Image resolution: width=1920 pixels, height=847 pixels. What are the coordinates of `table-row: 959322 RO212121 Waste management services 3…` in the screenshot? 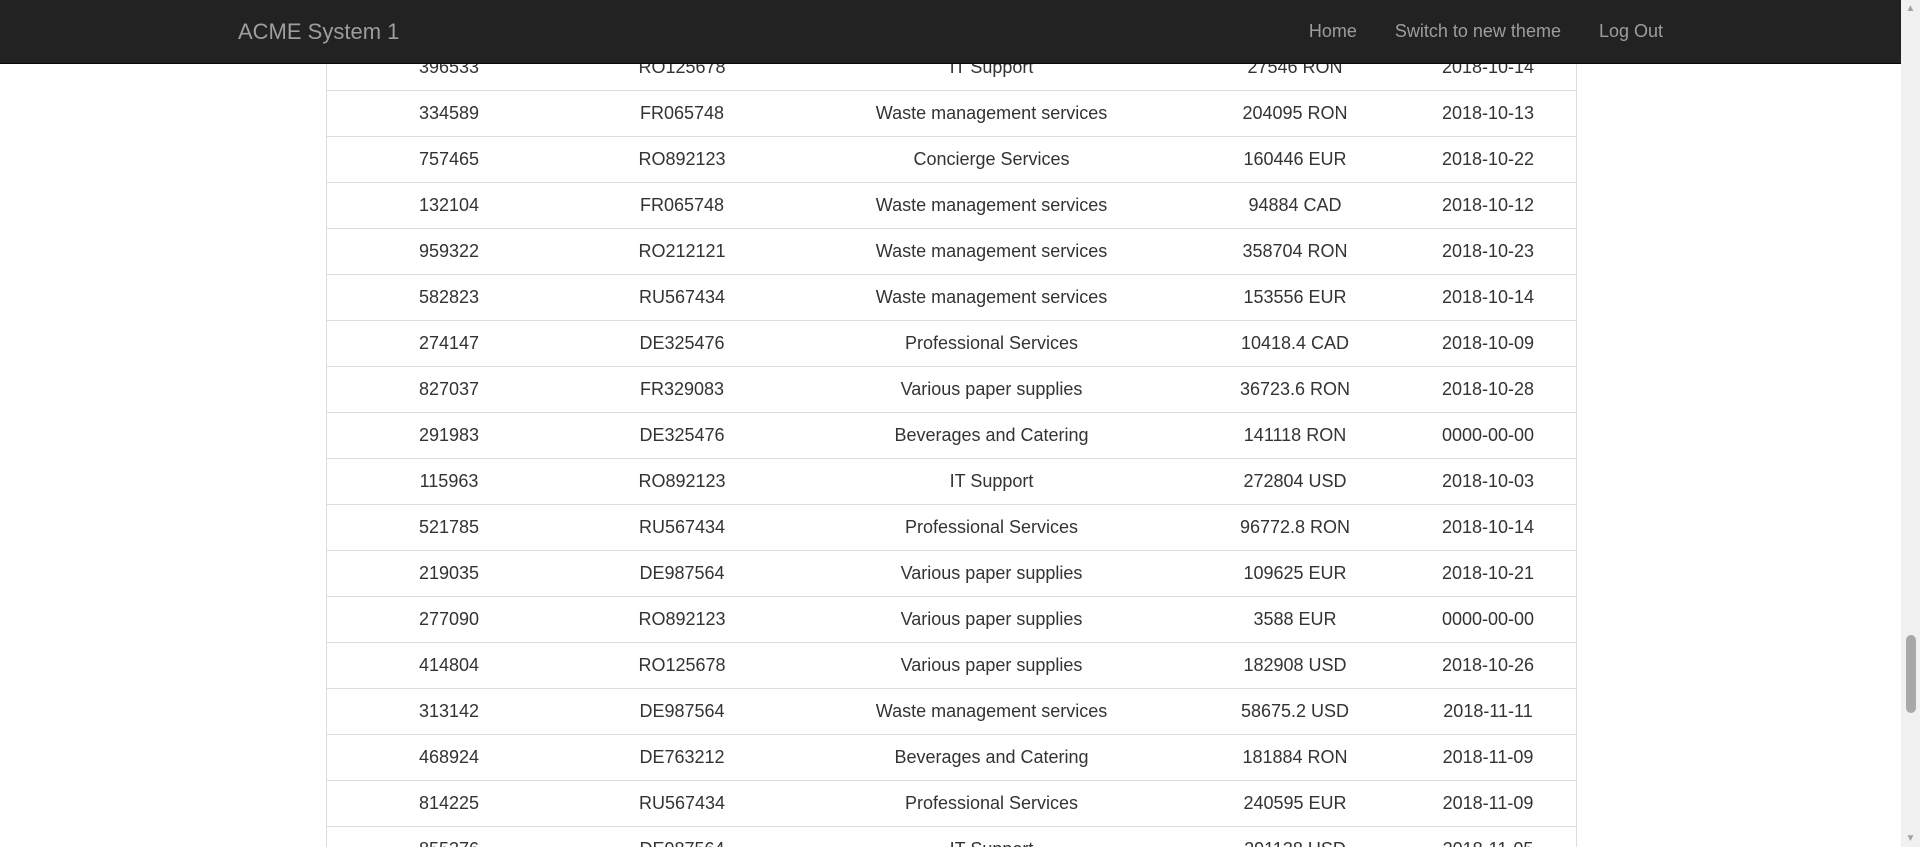 It's located at (951, 251).